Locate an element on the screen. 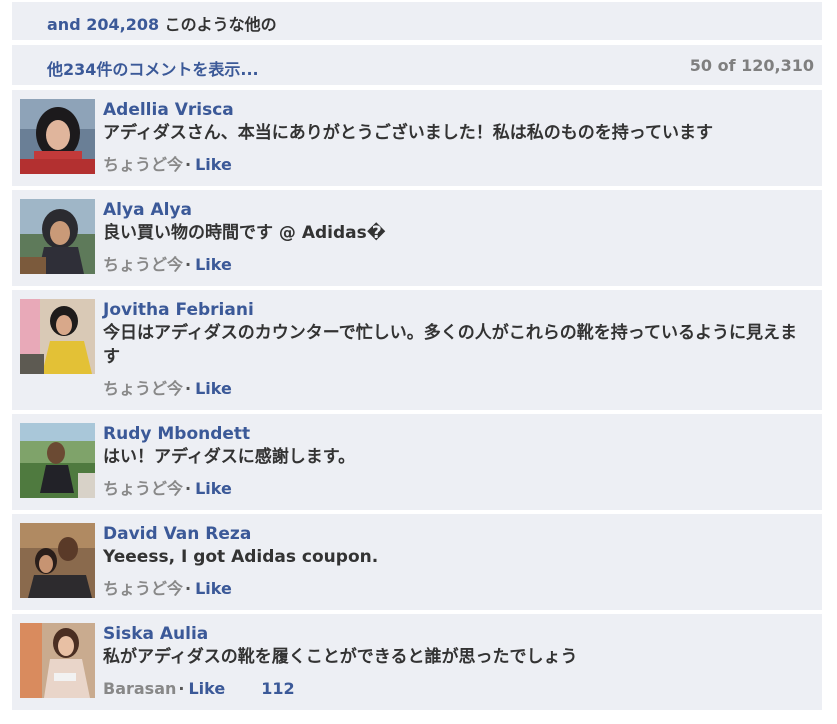 This screenshot has height=724, width=837. likes-summary-label: このような他の is located at coordinates (218, 24).